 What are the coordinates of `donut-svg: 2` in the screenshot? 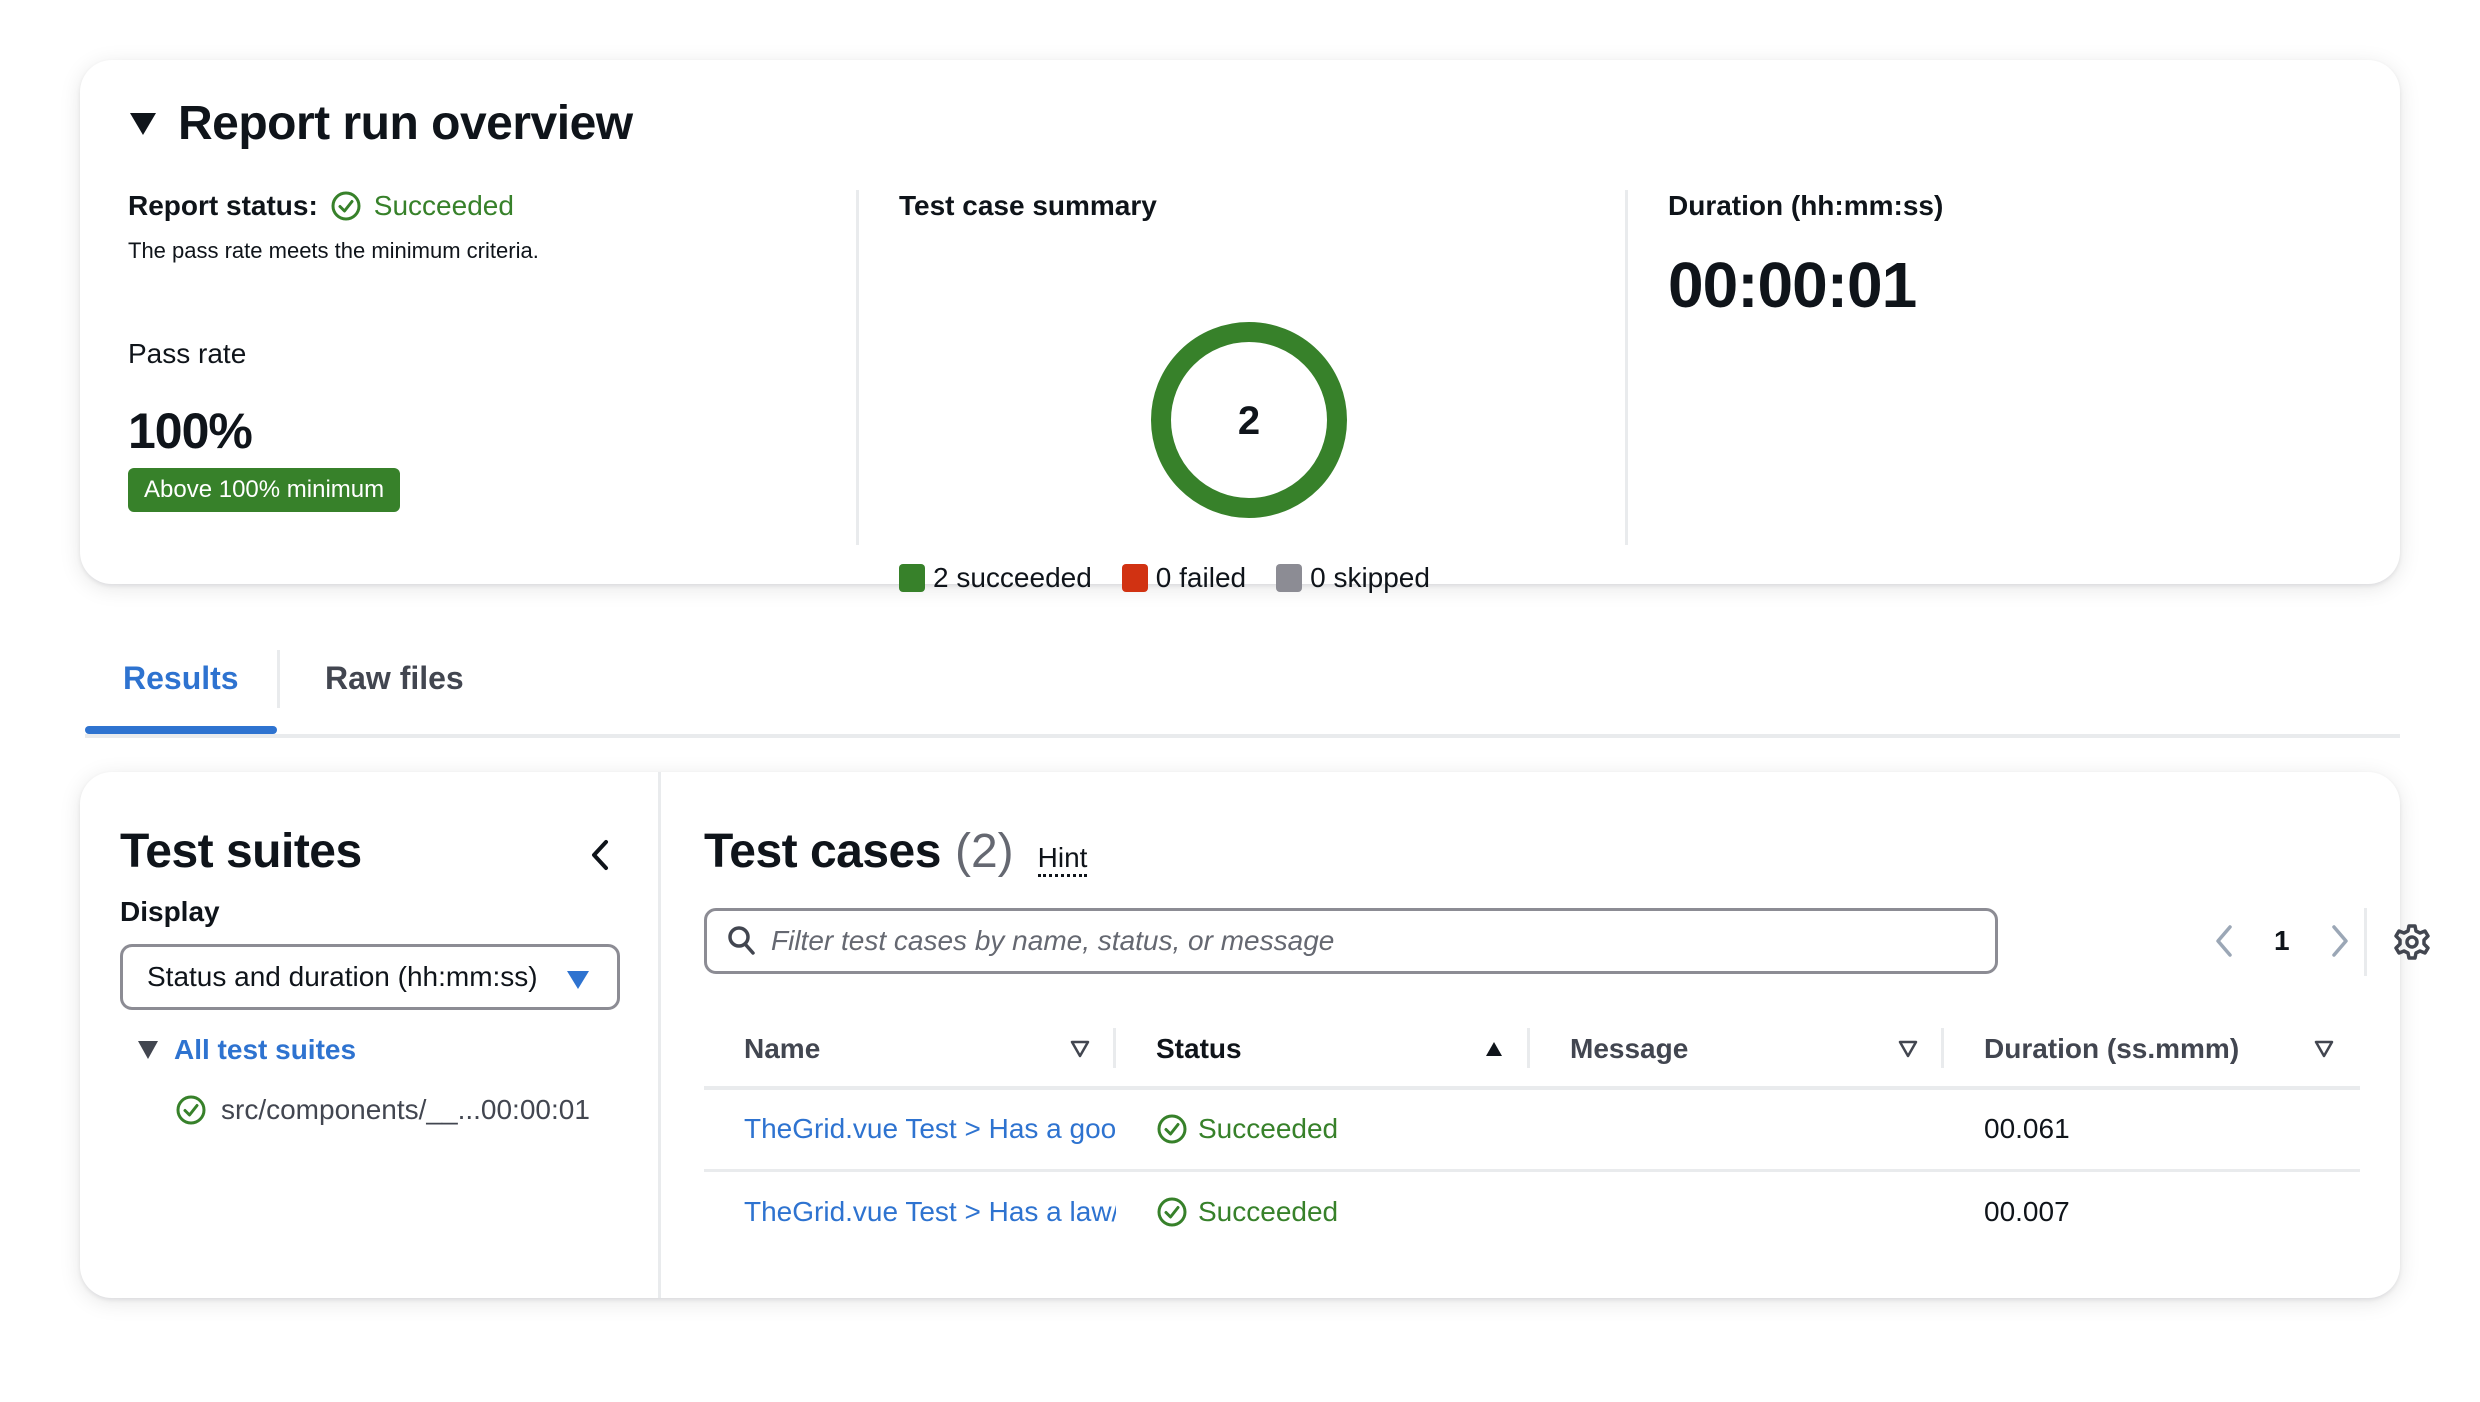 It's located at (1249, 420).